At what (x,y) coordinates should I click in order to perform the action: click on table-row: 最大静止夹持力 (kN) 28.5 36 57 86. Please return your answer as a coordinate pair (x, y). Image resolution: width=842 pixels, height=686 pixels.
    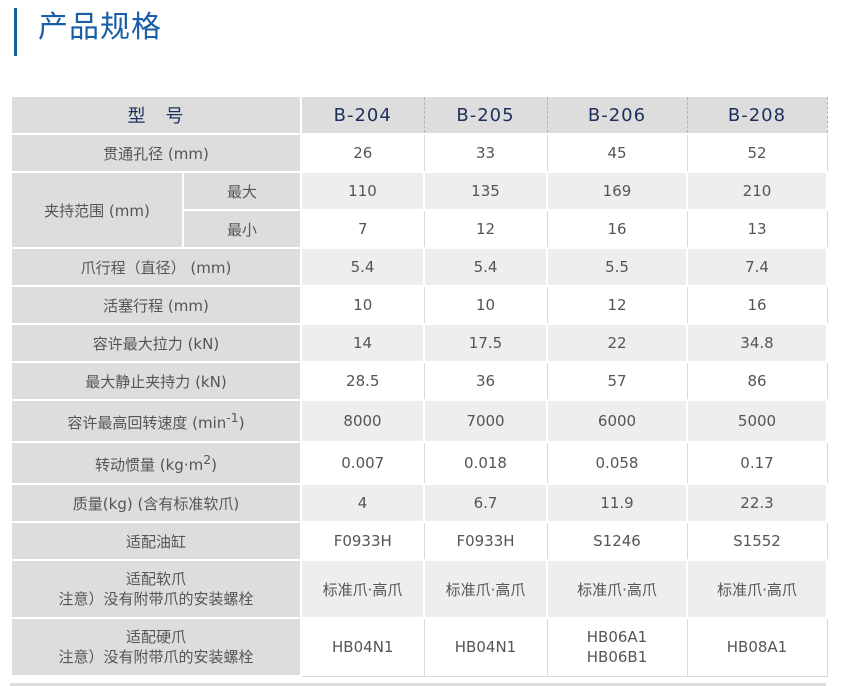
    Looking at the image, I should click on (419, 381).